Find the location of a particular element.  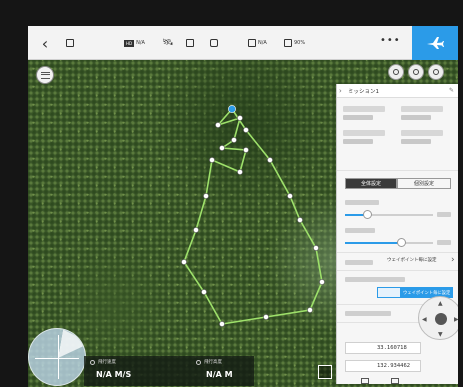

waypoint-dpad: ▲ ▼ ◀ ▶ is located at coordinates (438, 318).